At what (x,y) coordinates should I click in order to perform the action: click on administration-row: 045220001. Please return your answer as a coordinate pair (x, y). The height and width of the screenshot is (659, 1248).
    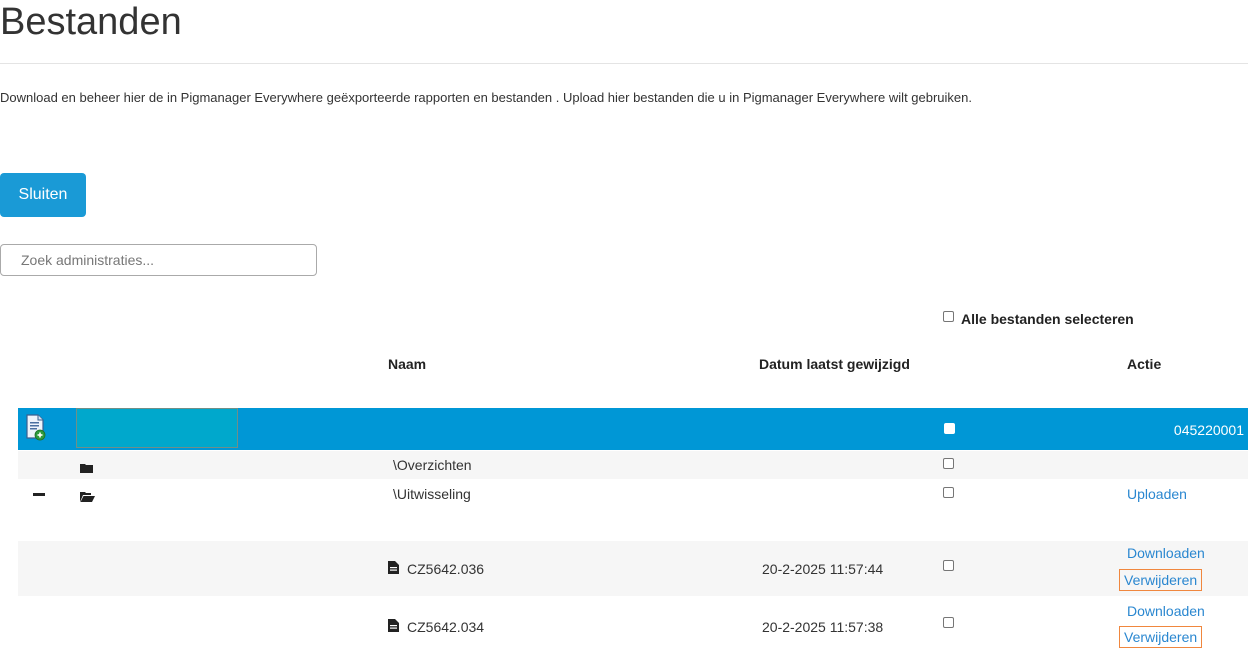
    Looking at the image, I should click on (633, 429).